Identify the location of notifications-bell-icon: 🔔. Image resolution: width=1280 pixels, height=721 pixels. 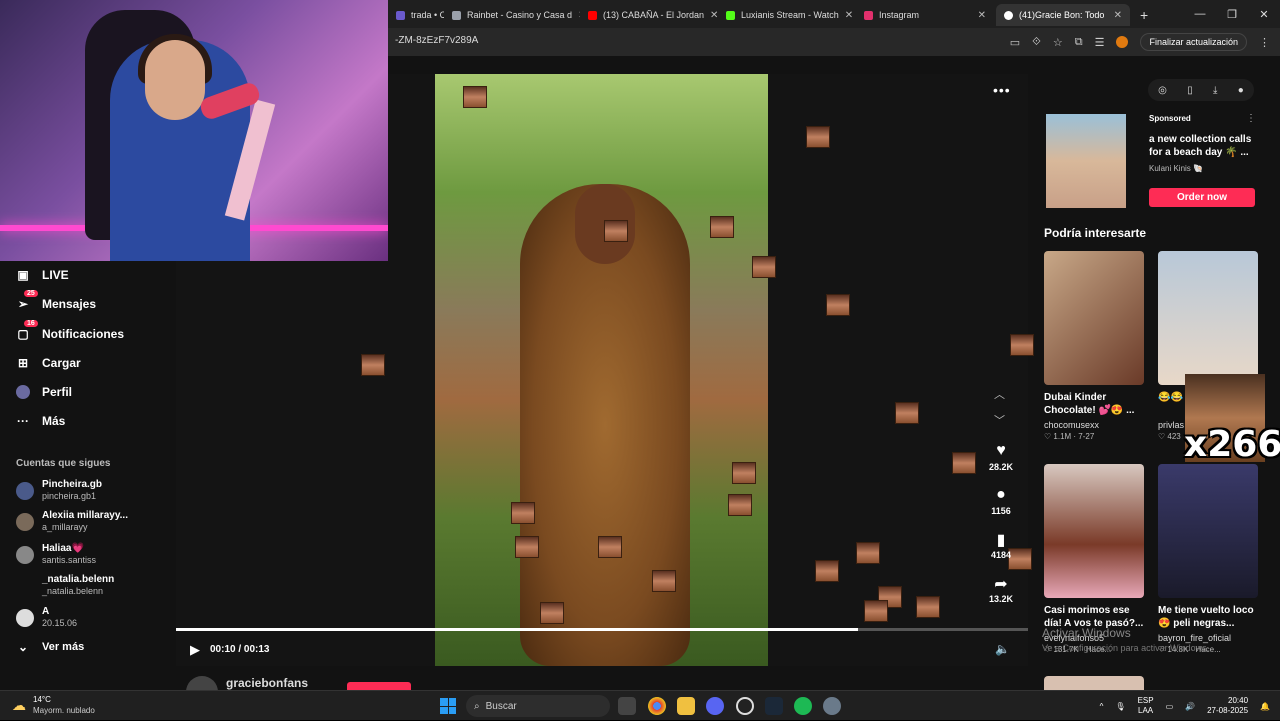
(1265, 706).